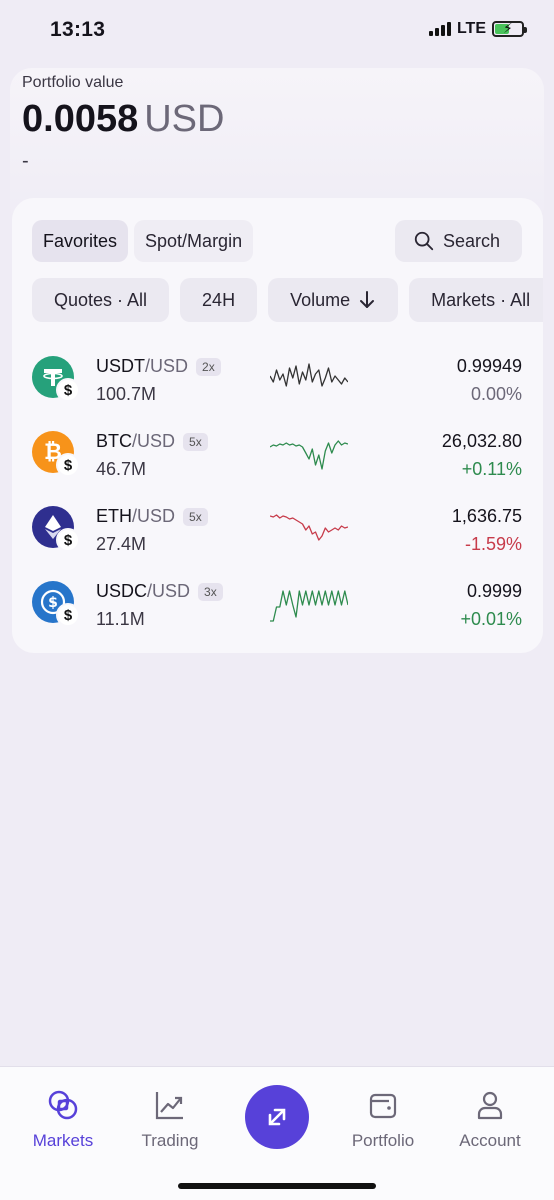 This screenshot has height=1200, width=554. I want to click on volume: 46.7M, so click(121, 469).